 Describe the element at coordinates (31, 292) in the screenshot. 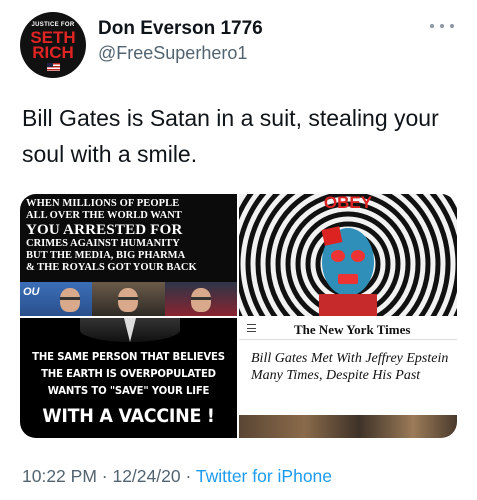

I see `brand-logo: OU` at that location.